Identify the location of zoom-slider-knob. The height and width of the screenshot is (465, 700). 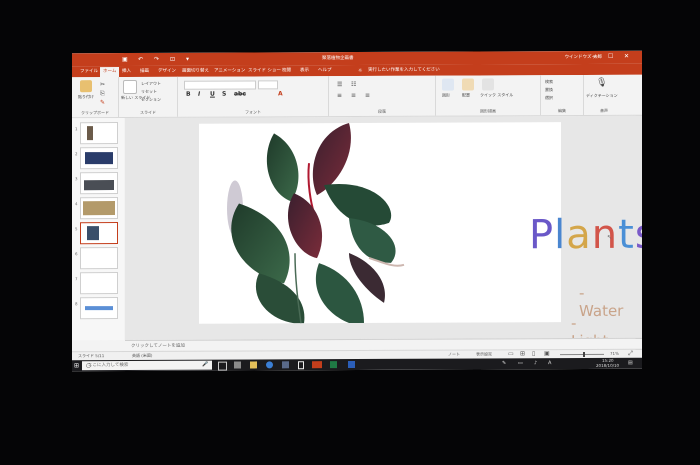
(584, 355).